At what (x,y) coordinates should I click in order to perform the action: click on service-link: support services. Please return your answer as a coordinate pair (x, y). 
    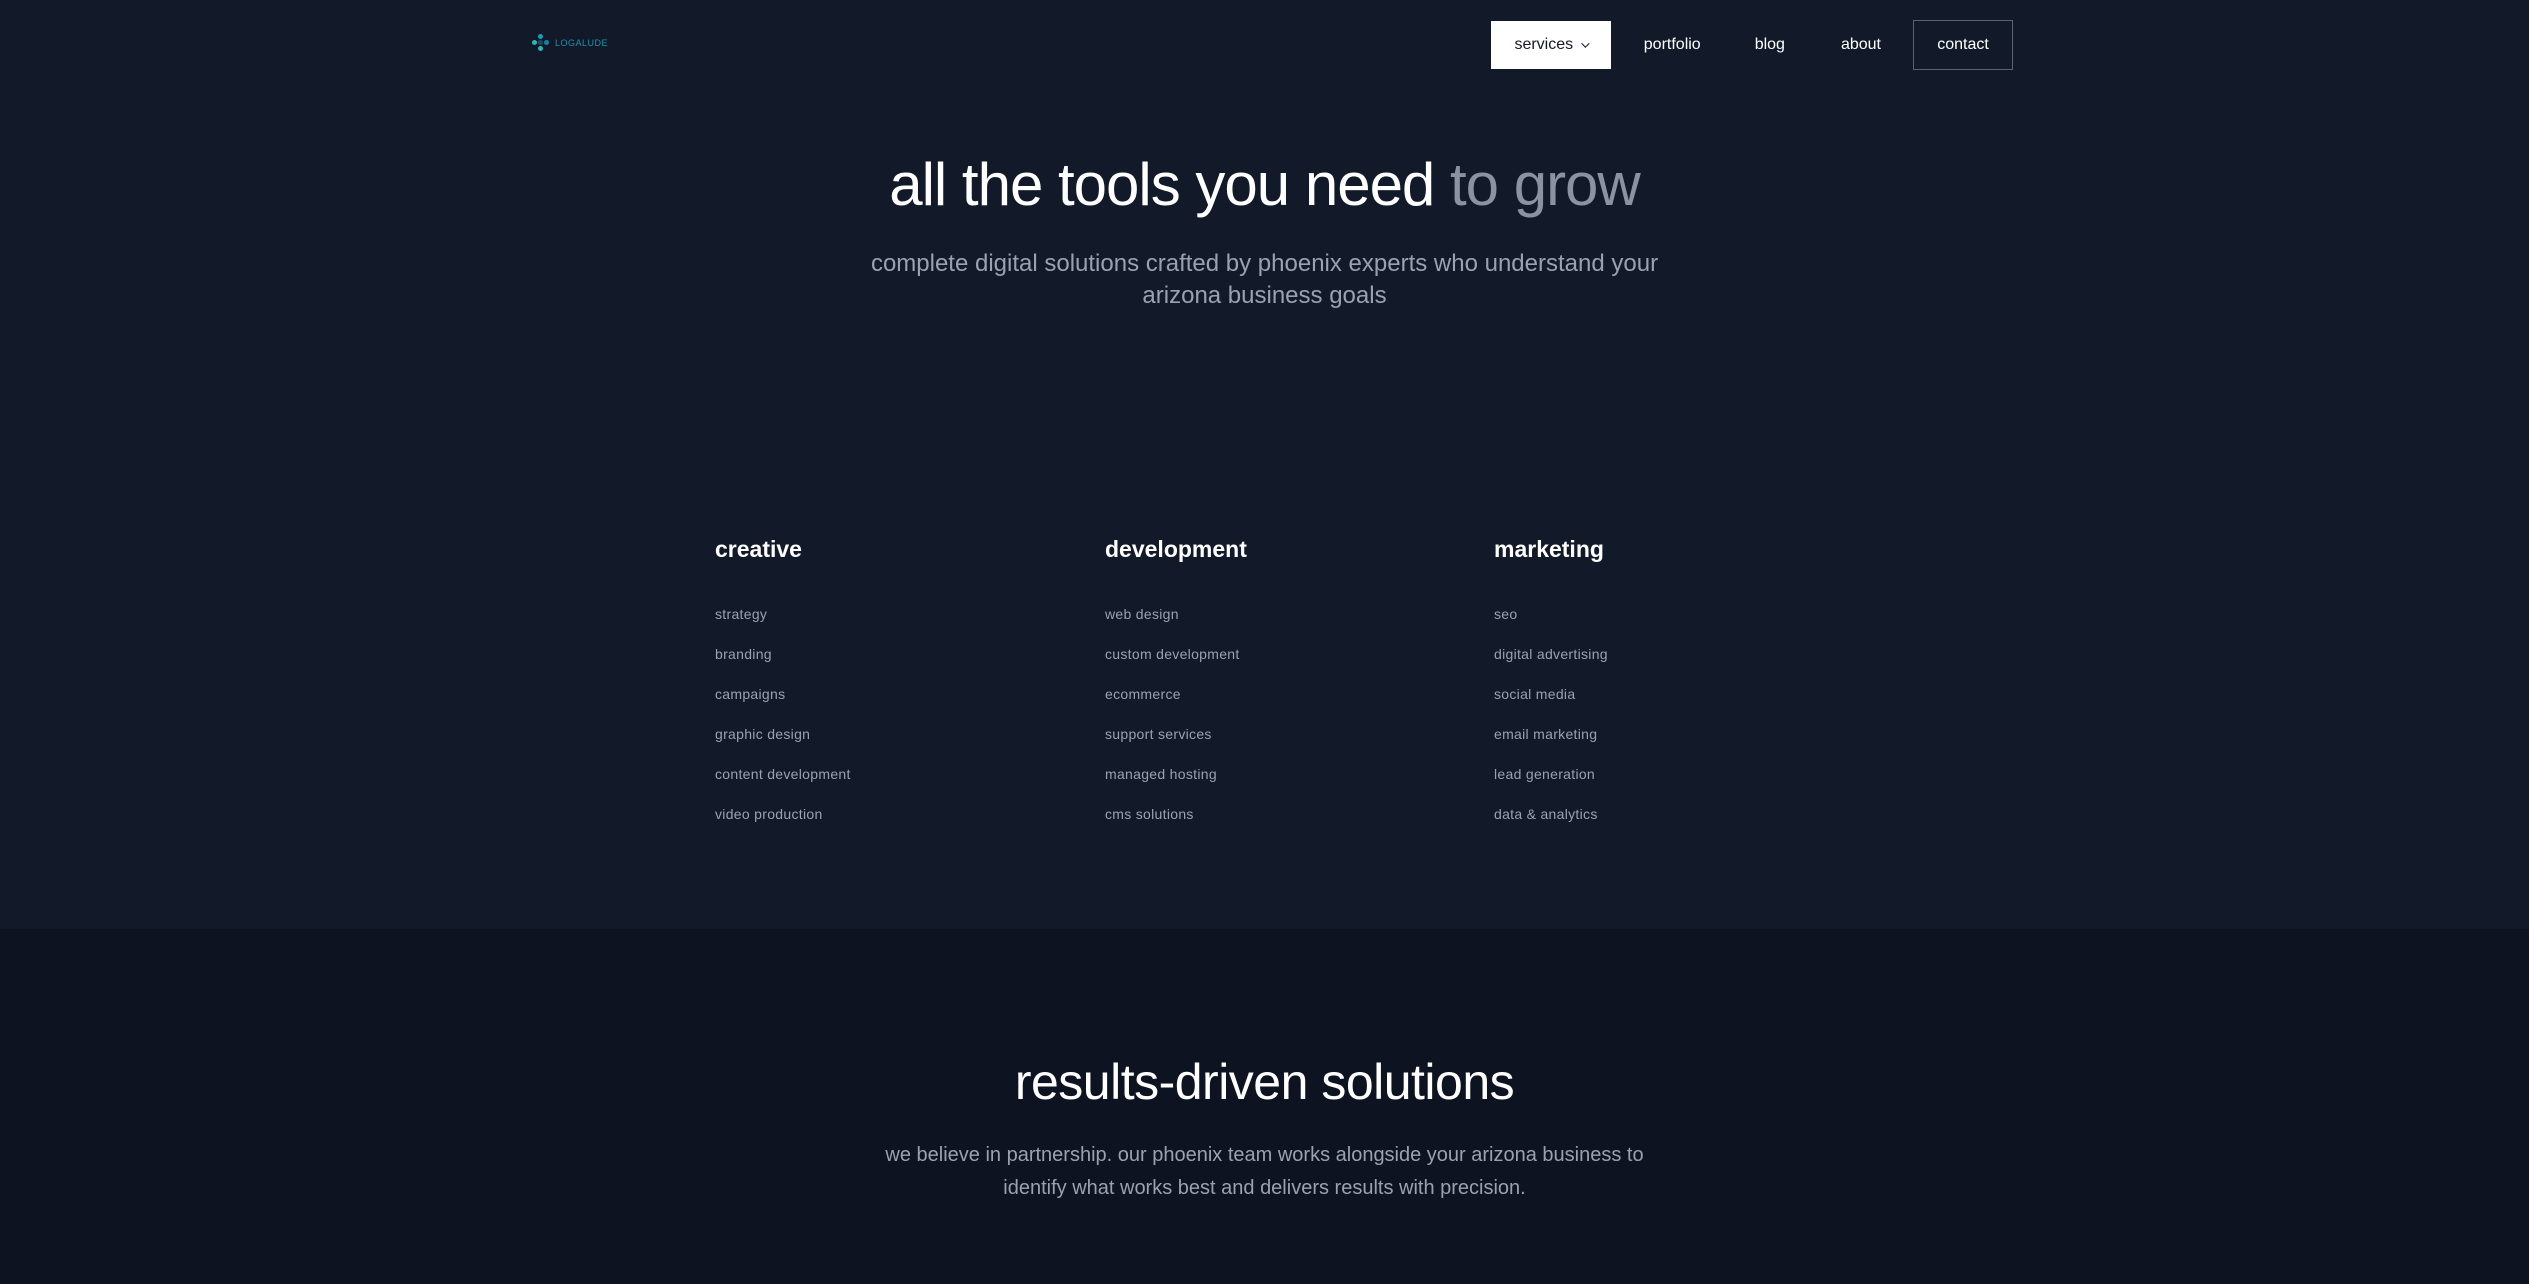
    Looking at the image, I should click on (1255, 744).